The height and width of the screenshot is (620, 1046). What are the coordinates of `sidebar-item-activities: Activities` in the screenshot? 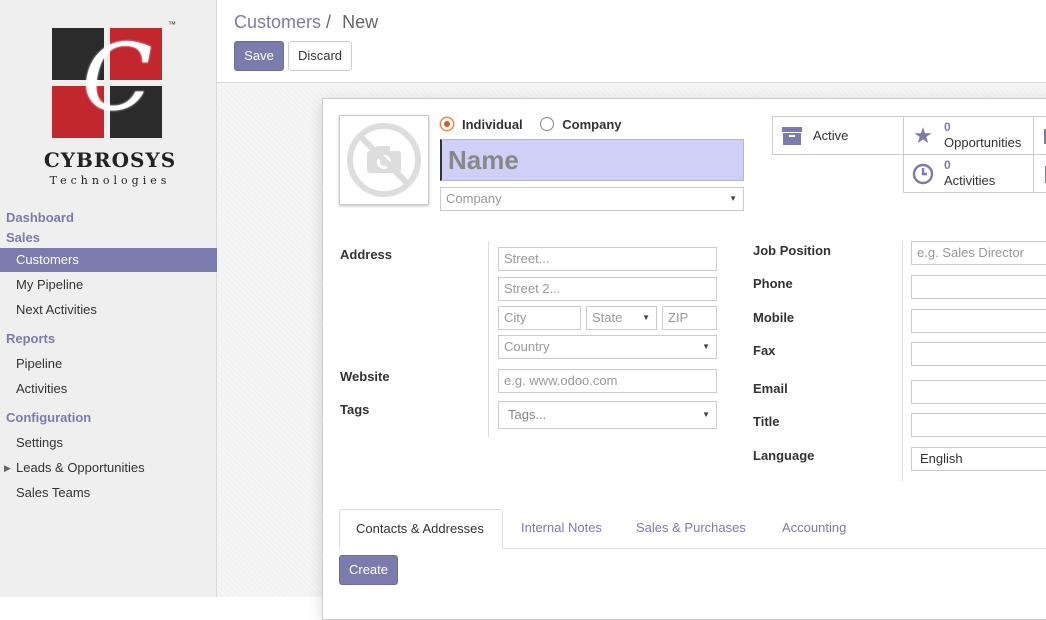 It's located at (108, 389).